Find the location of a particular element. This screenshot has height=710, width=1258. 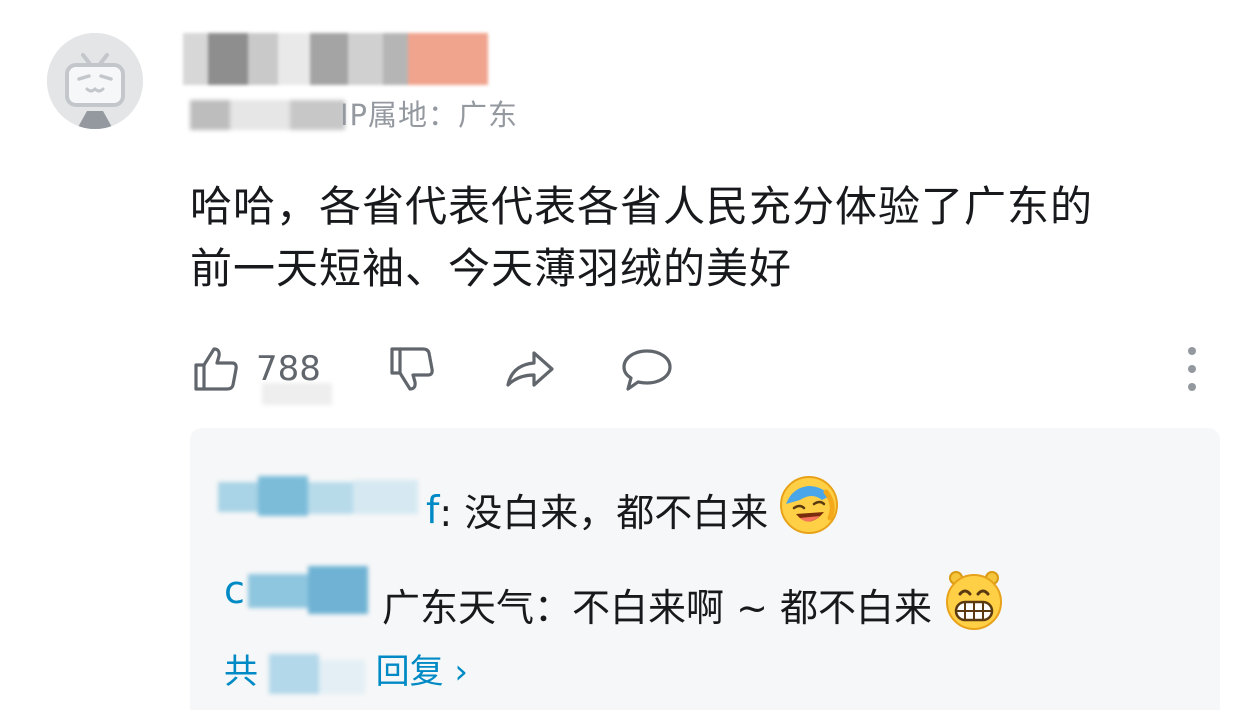

count-mosaic is located at coordinates (297, 394).